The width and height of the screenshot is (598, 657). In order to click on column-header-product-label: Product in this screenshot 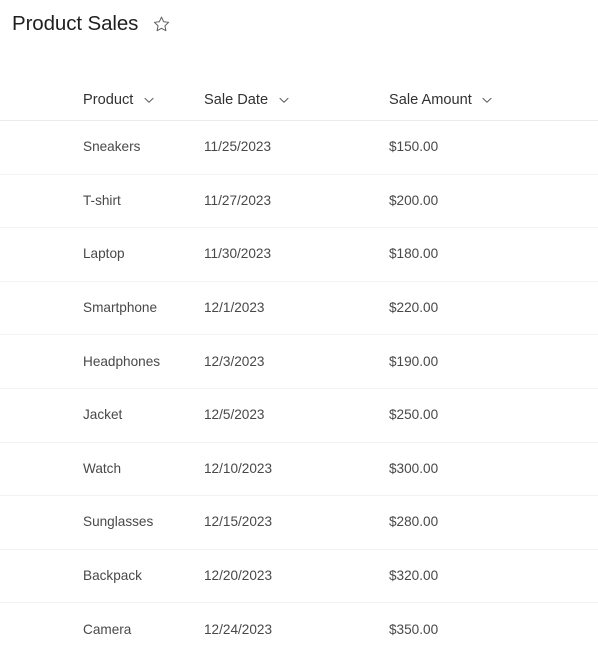, I will do `click(108, 100)`.